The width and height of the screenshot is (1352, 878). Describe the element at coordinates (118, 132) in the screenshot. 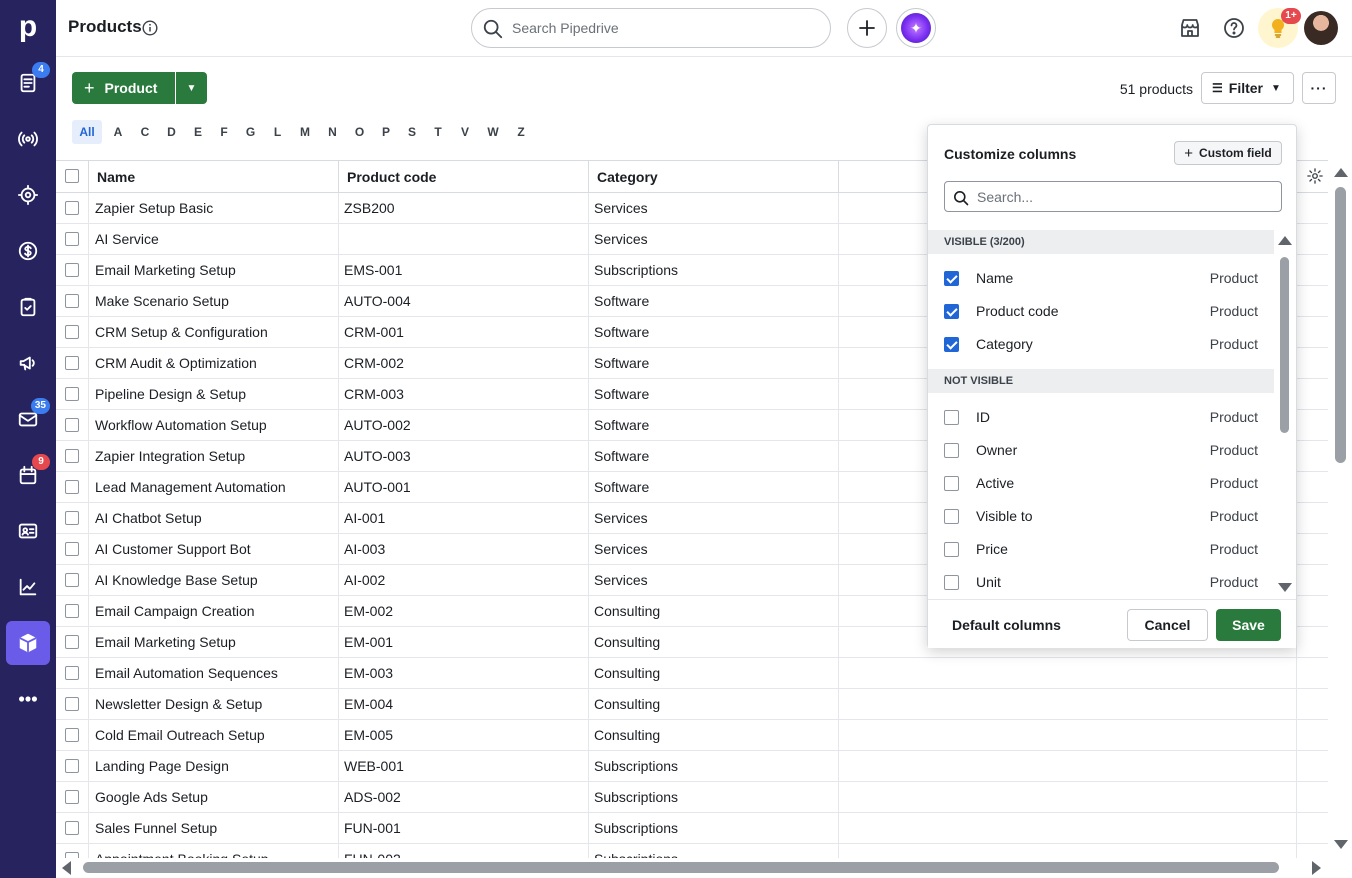

I see `alpha-letter: A` at that location.